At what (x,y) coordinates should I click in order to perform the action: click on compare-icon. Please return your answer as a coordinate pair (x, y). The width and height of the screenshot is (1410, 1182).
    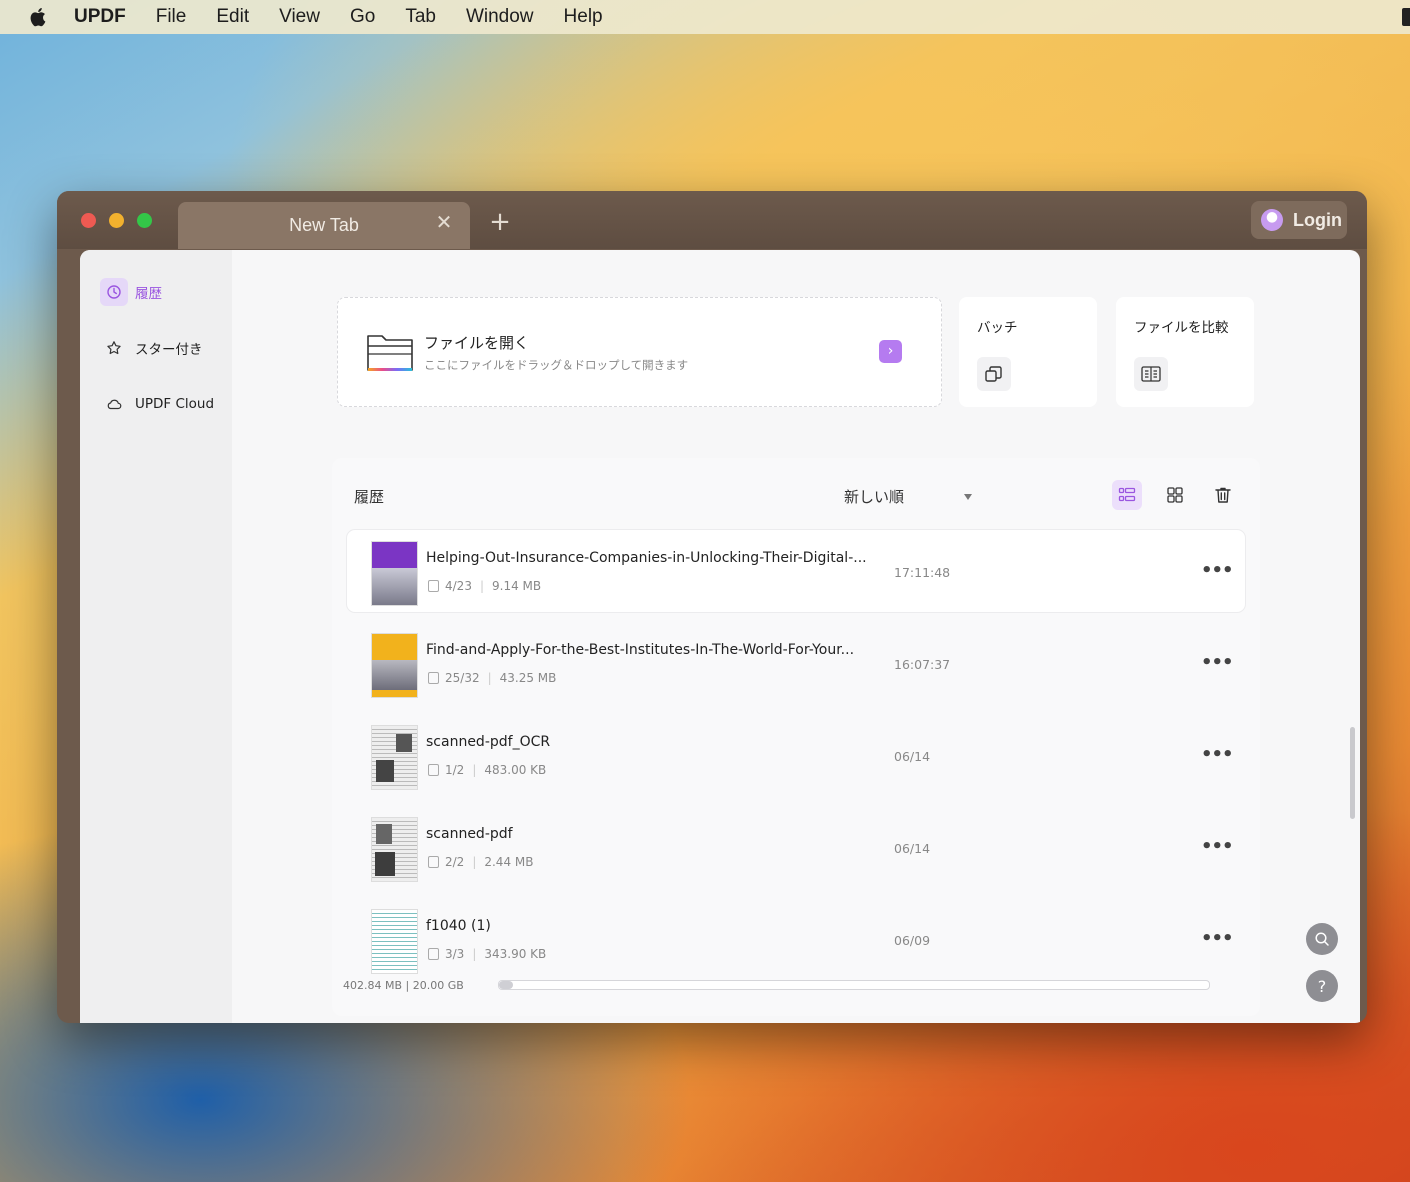
    Looking at the image, I should click on (1151, 374).